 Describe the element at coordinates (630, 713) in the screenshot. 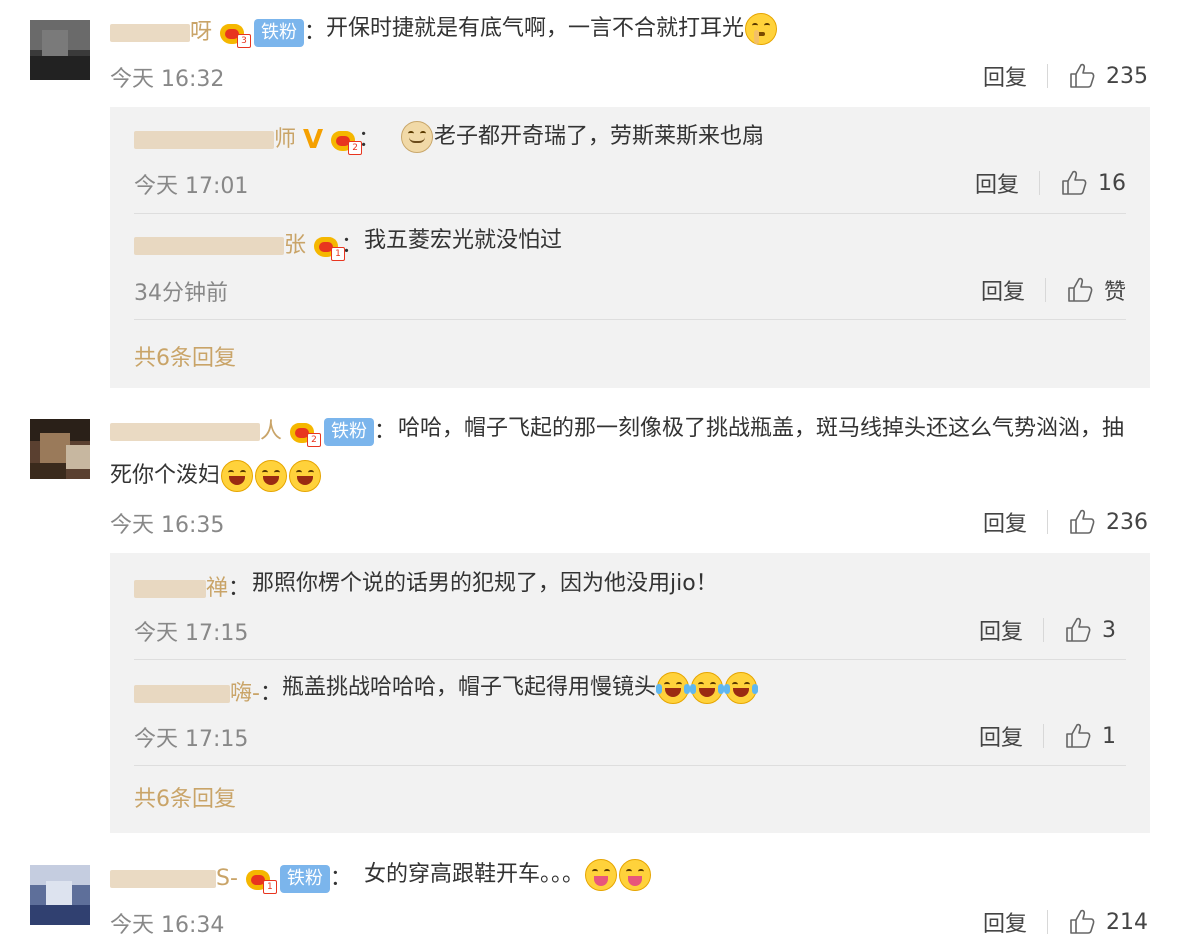

I see `reply-item: 嗨-： 瓶盖挑战哈哈哈，帽子飞起得用慢镜头 今天 17:15 回复 1` at that location.